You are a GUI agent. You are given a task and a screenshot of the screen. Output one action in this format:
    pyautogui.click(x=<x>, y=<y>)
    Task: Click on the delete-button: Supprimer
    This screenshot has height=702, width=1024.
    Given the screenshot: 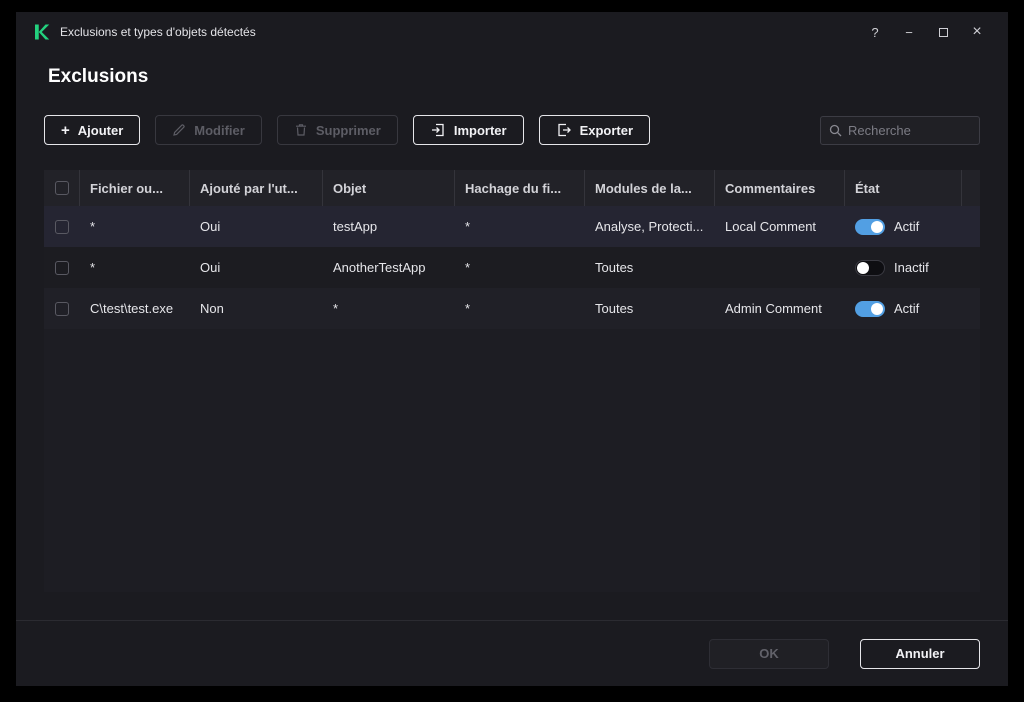 What is the action you would take?
    pyautogui.click(x=337, y=130)
    